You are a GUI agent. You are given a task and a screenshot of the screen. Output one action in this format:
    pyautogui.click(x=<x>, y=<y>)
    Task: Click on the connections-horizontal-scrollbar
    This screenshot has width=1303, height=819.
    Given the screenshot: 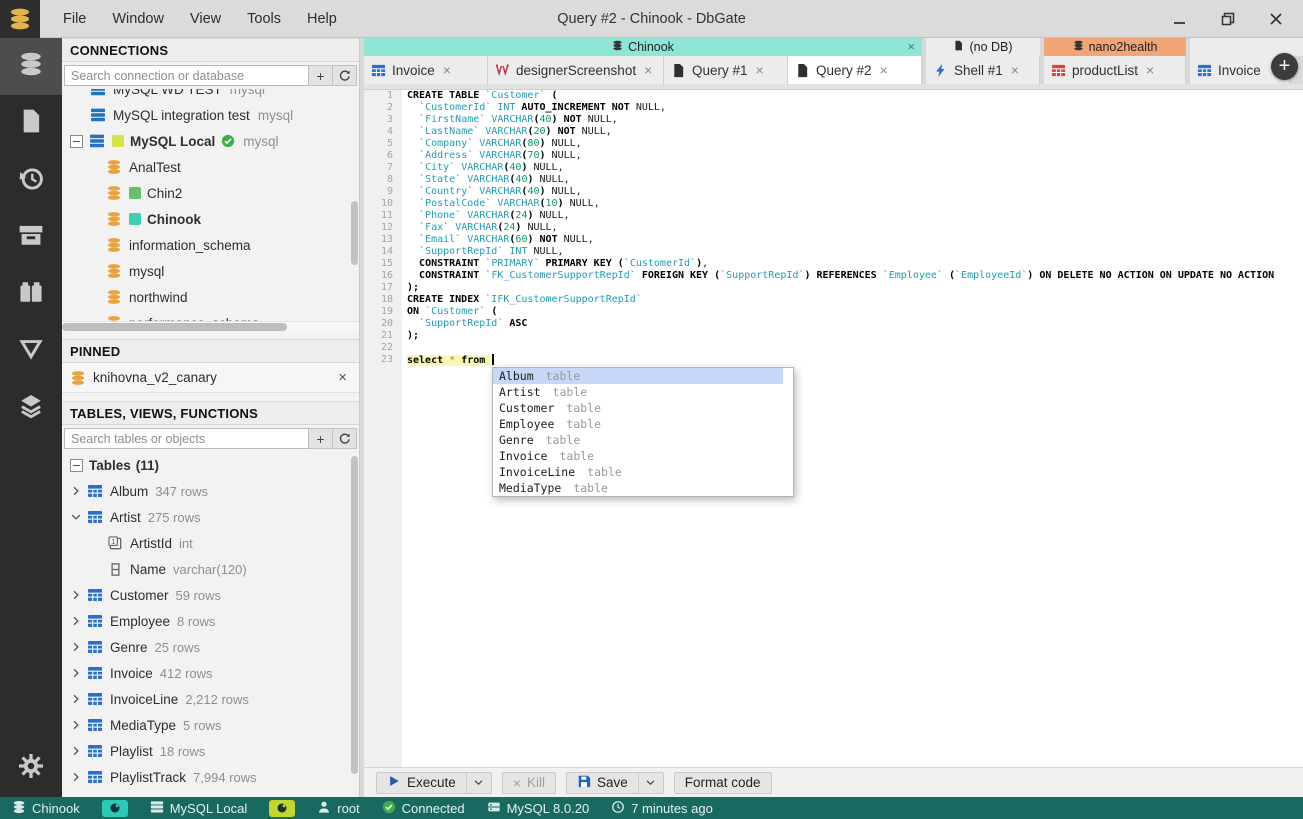 What is the action you would take?
    pyautogui.click(x=210, y=326)
    